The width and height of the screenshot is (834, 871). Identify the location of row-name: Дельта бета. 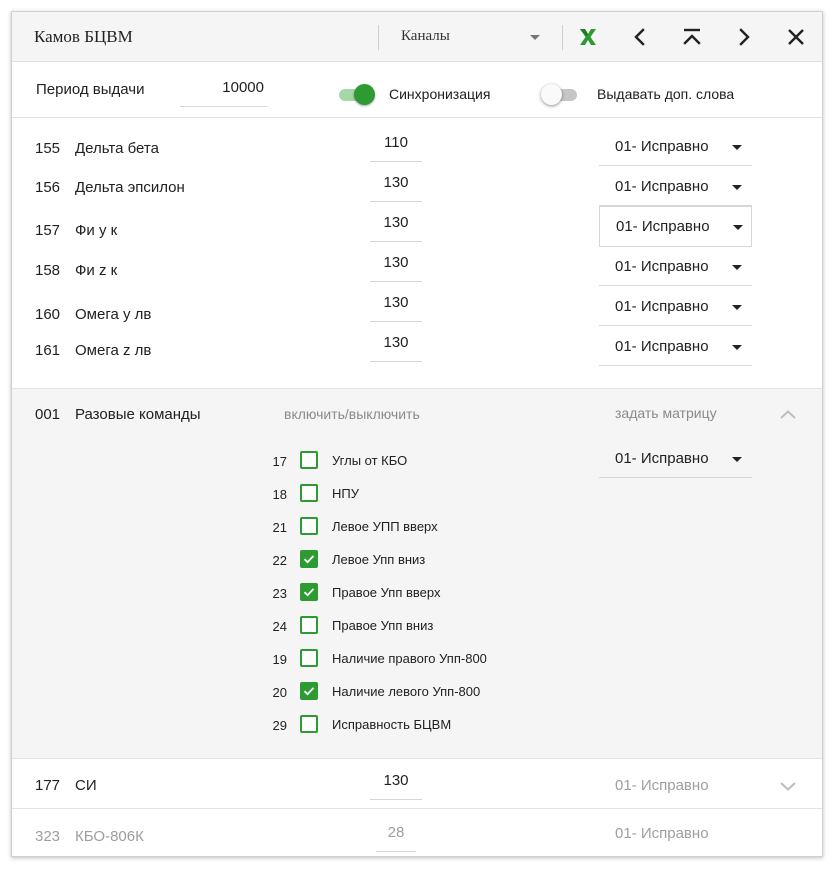
(117, 148).